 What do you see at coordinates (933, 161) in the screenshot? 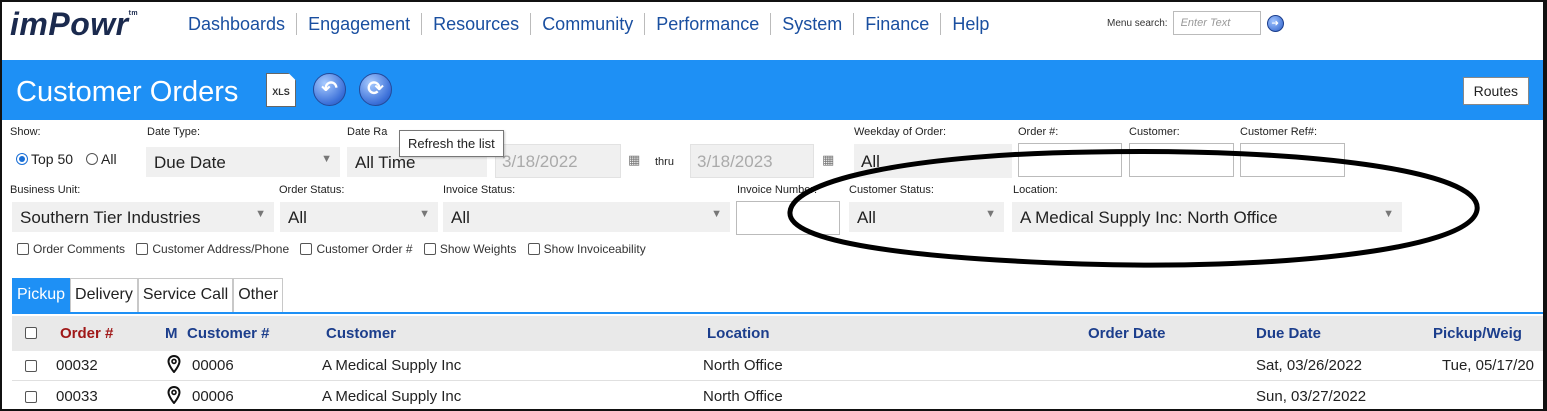
I see `weekday-select: All` at bounding box center [933, 161].